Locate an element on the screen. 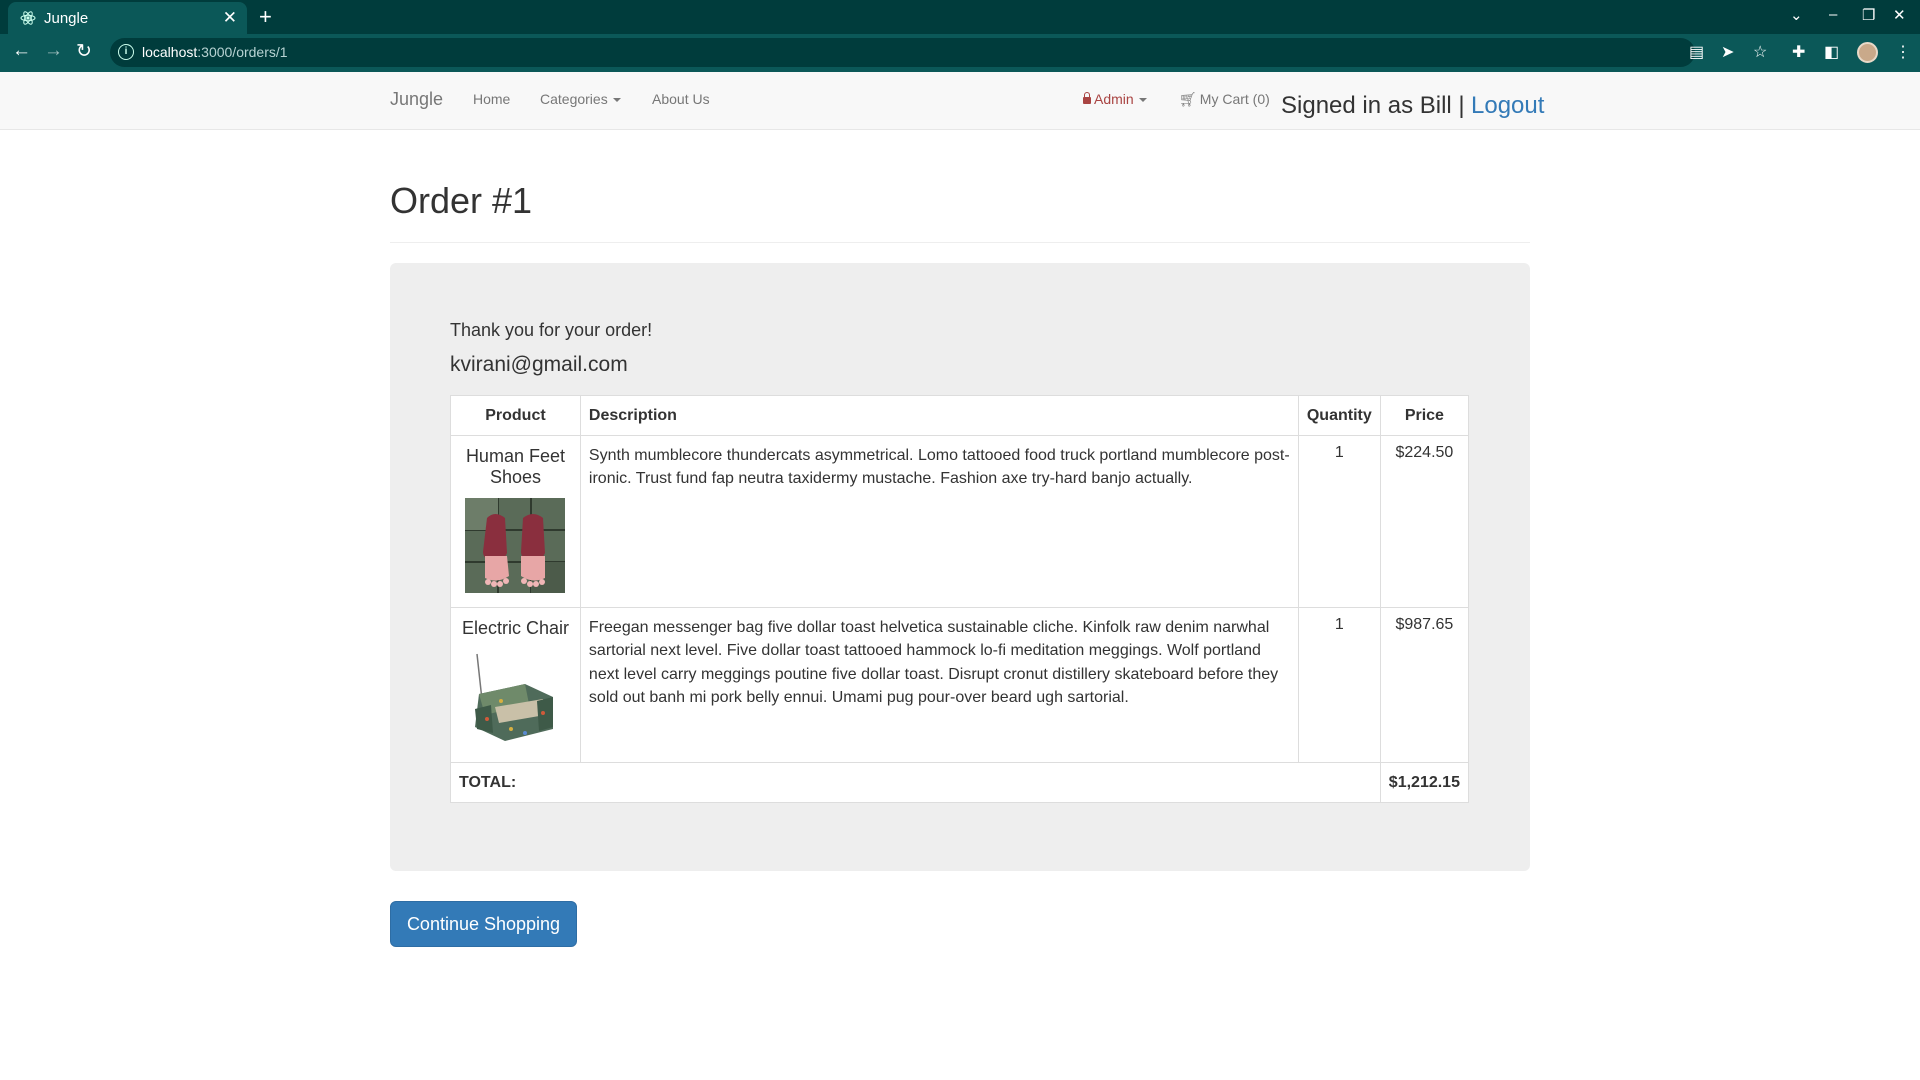 This screenshot has height=1080, width=1920. new-tab-icon: + is located at coordinates (265, 17).